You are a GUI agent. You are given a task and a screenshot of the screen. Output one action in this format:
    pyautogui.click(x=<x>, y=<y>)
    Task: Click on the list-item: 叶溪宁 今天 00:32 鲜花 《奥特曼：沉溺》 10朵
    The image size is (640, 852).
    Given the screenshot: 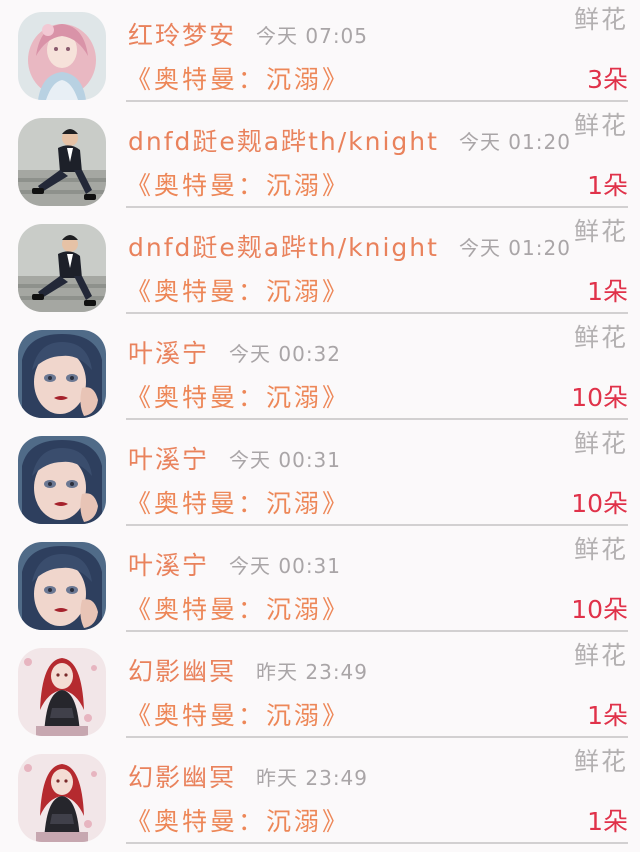 What is the action you would take?
    pyautogui.click(x=320, y=371)
    